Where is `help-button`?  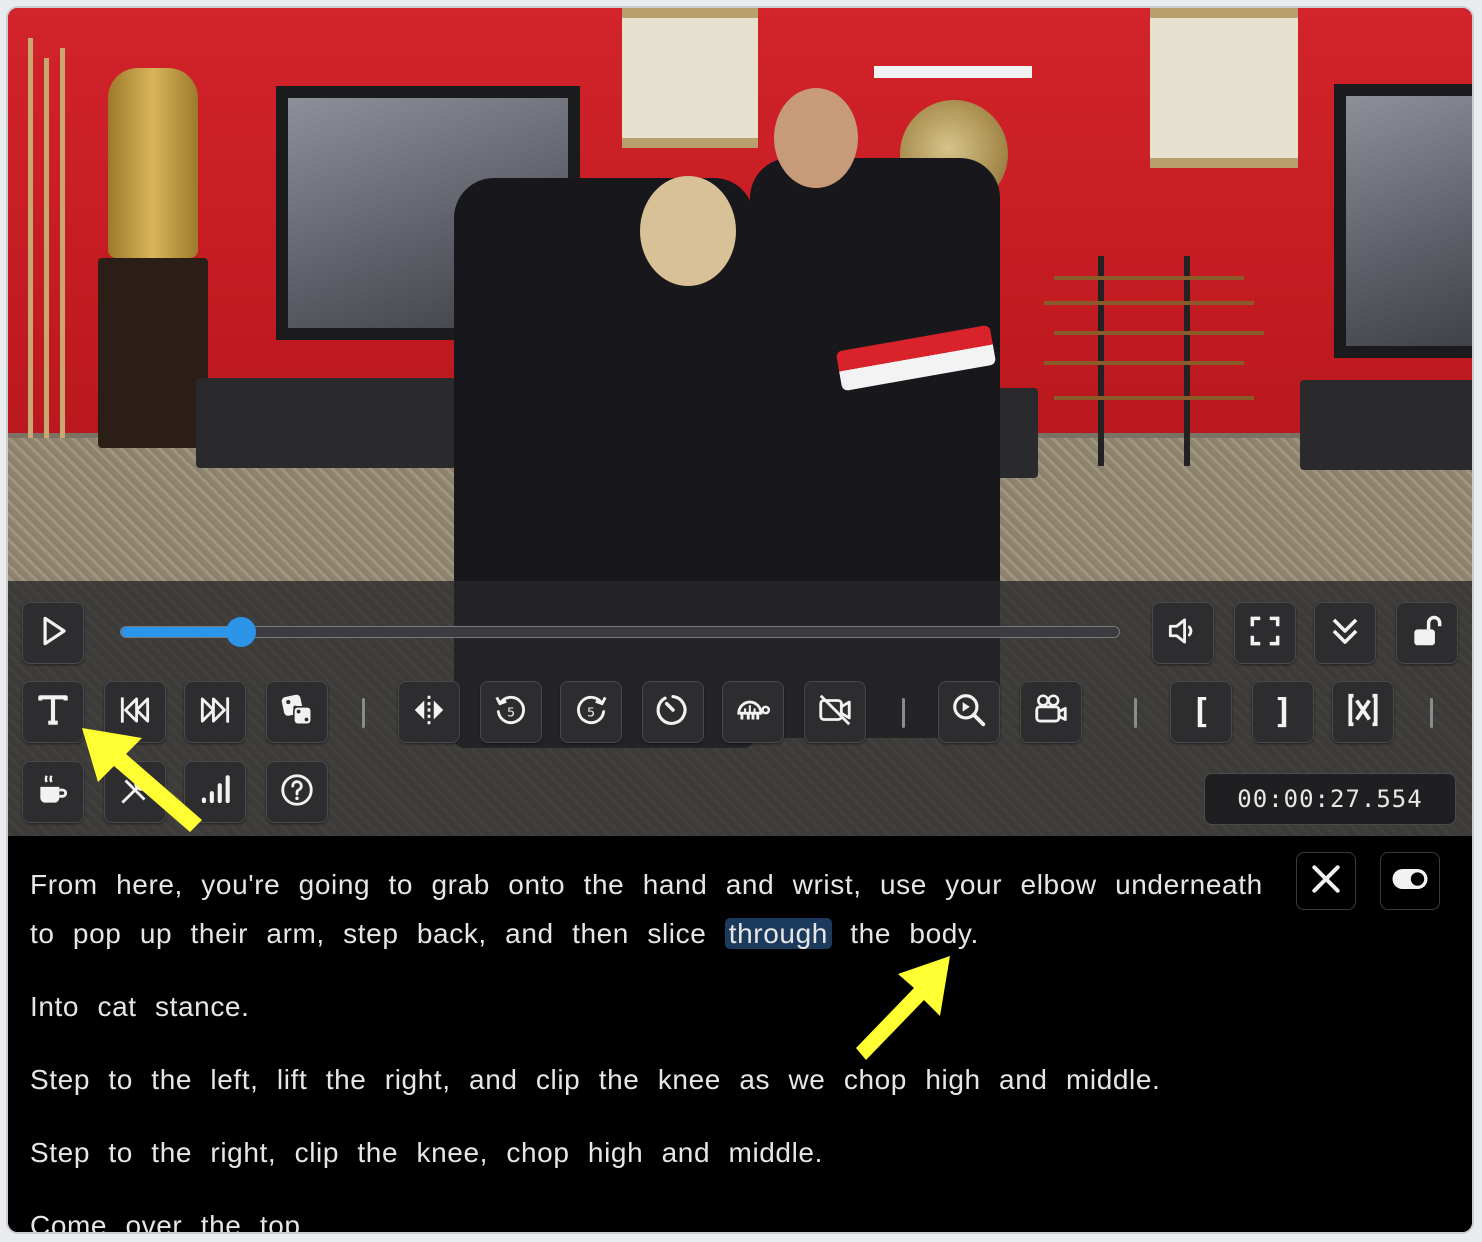
help-button is located at coordinates (297, 792).